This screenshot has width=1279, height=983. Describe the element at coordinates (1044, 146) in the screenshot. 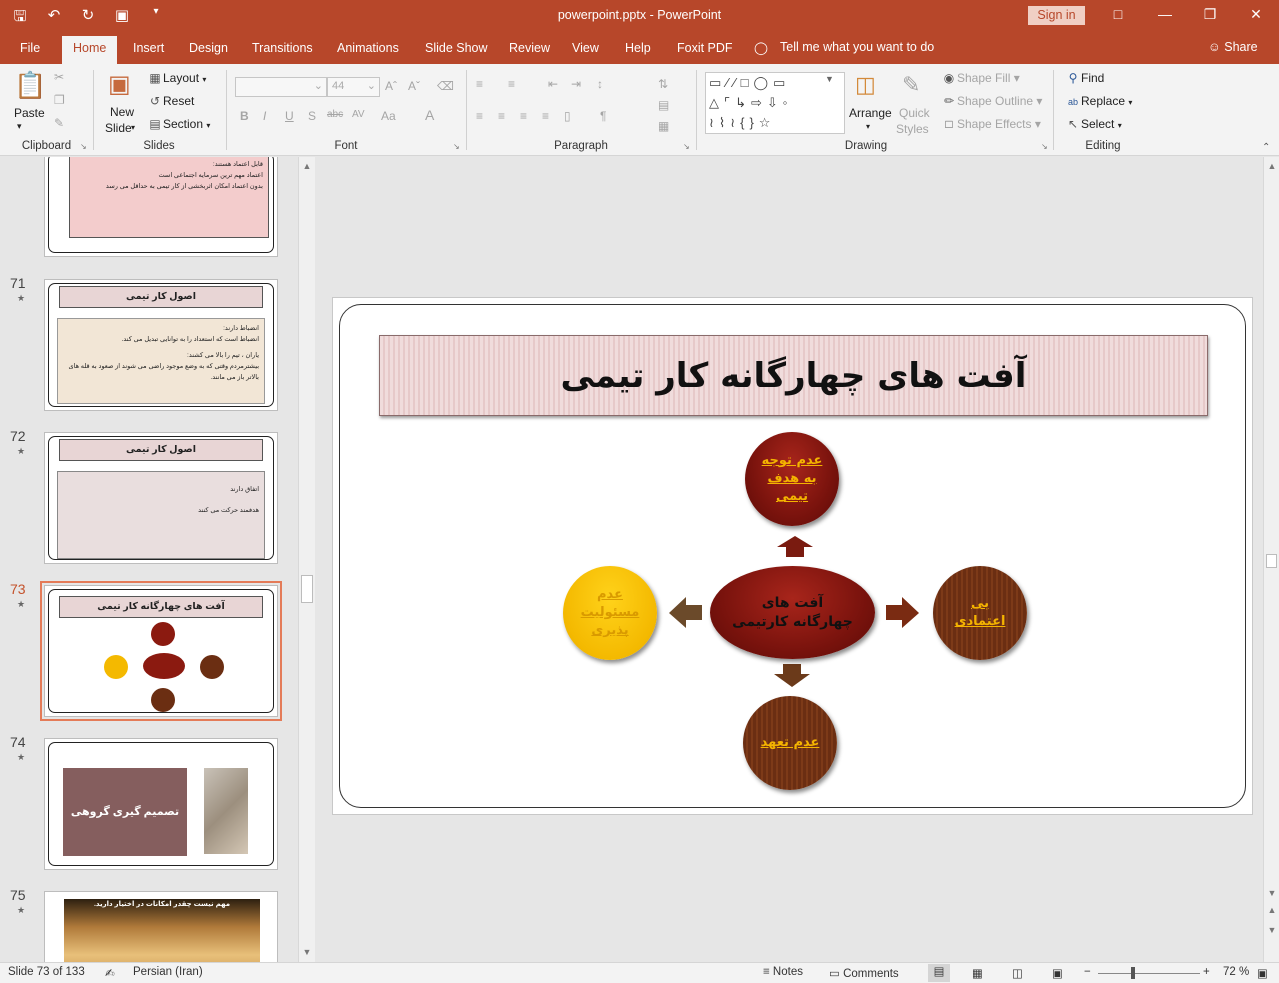

I see `drawing-launcher-icon: ↘` at that location.